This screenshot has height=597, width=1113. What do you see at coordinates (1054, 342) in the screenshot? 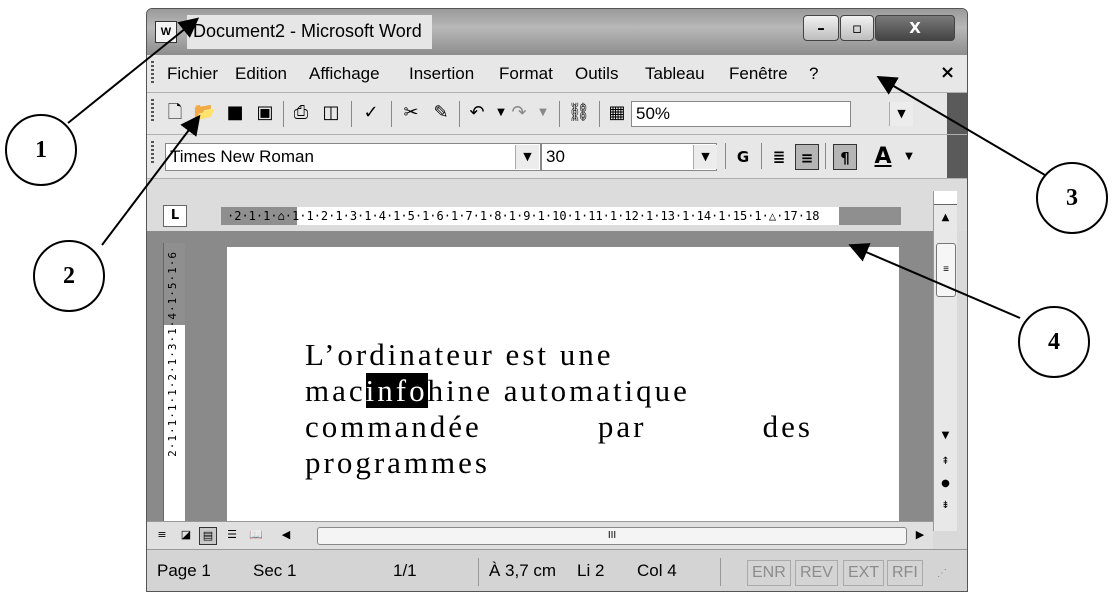
I see `callout-4: 4` at bounding box center [1054, 342].